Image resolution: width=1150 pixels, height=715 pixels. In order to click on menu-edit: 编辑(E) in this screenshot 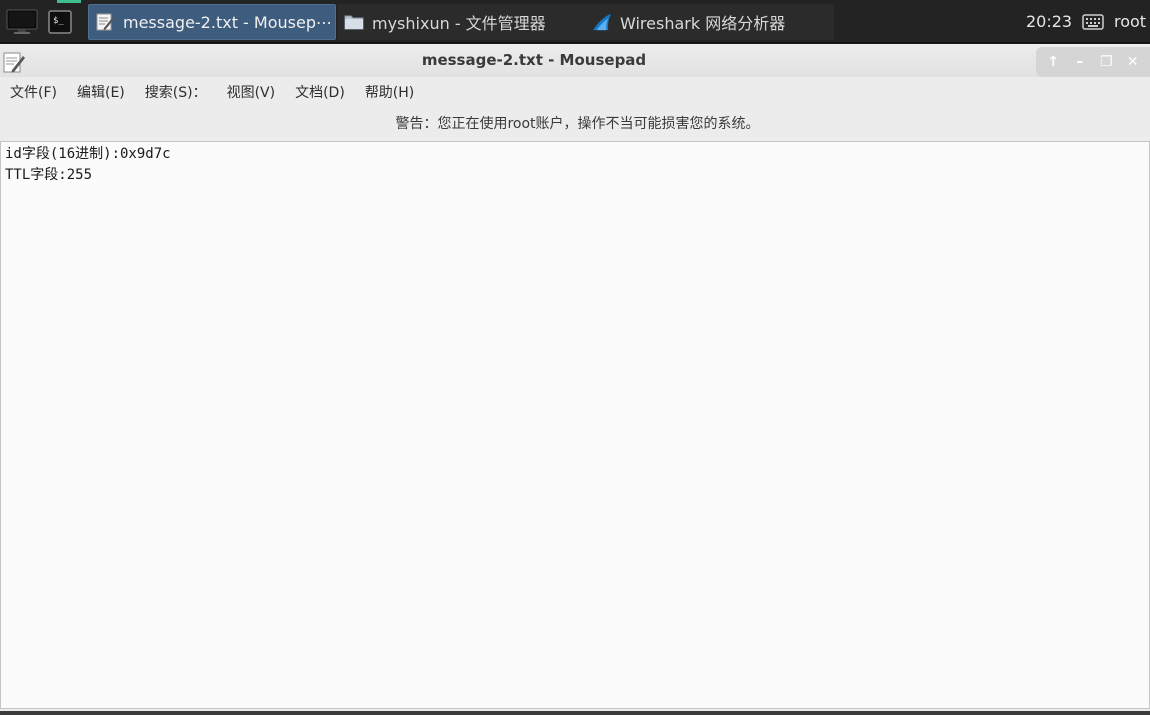, I will do `click(101, 92)`.